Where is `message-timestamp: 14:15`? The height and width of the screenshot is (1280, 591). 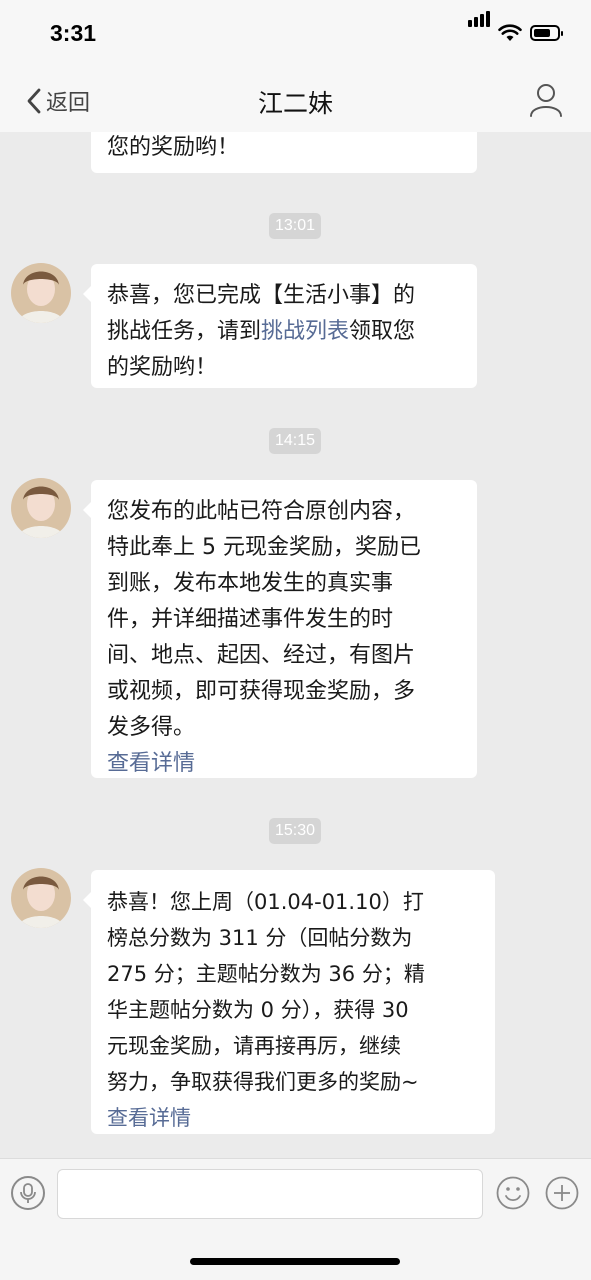 message-timestamp: 14:15 is located at coordinates (295, 441).